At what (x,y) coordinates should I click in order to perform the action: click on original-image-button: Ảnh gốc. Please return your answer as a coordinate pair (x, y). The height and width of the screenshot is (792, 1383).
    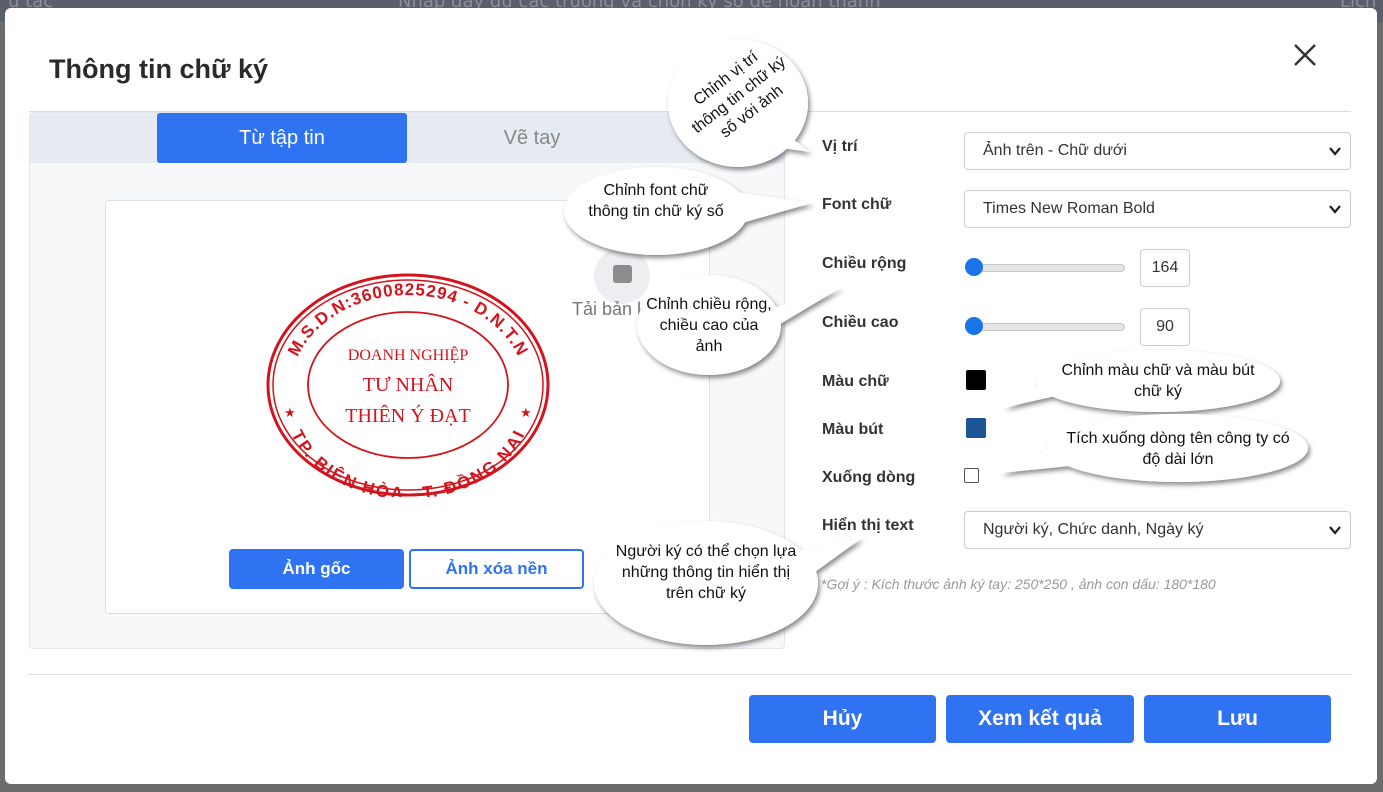
    Looking at the image, I should click on (316, 569).